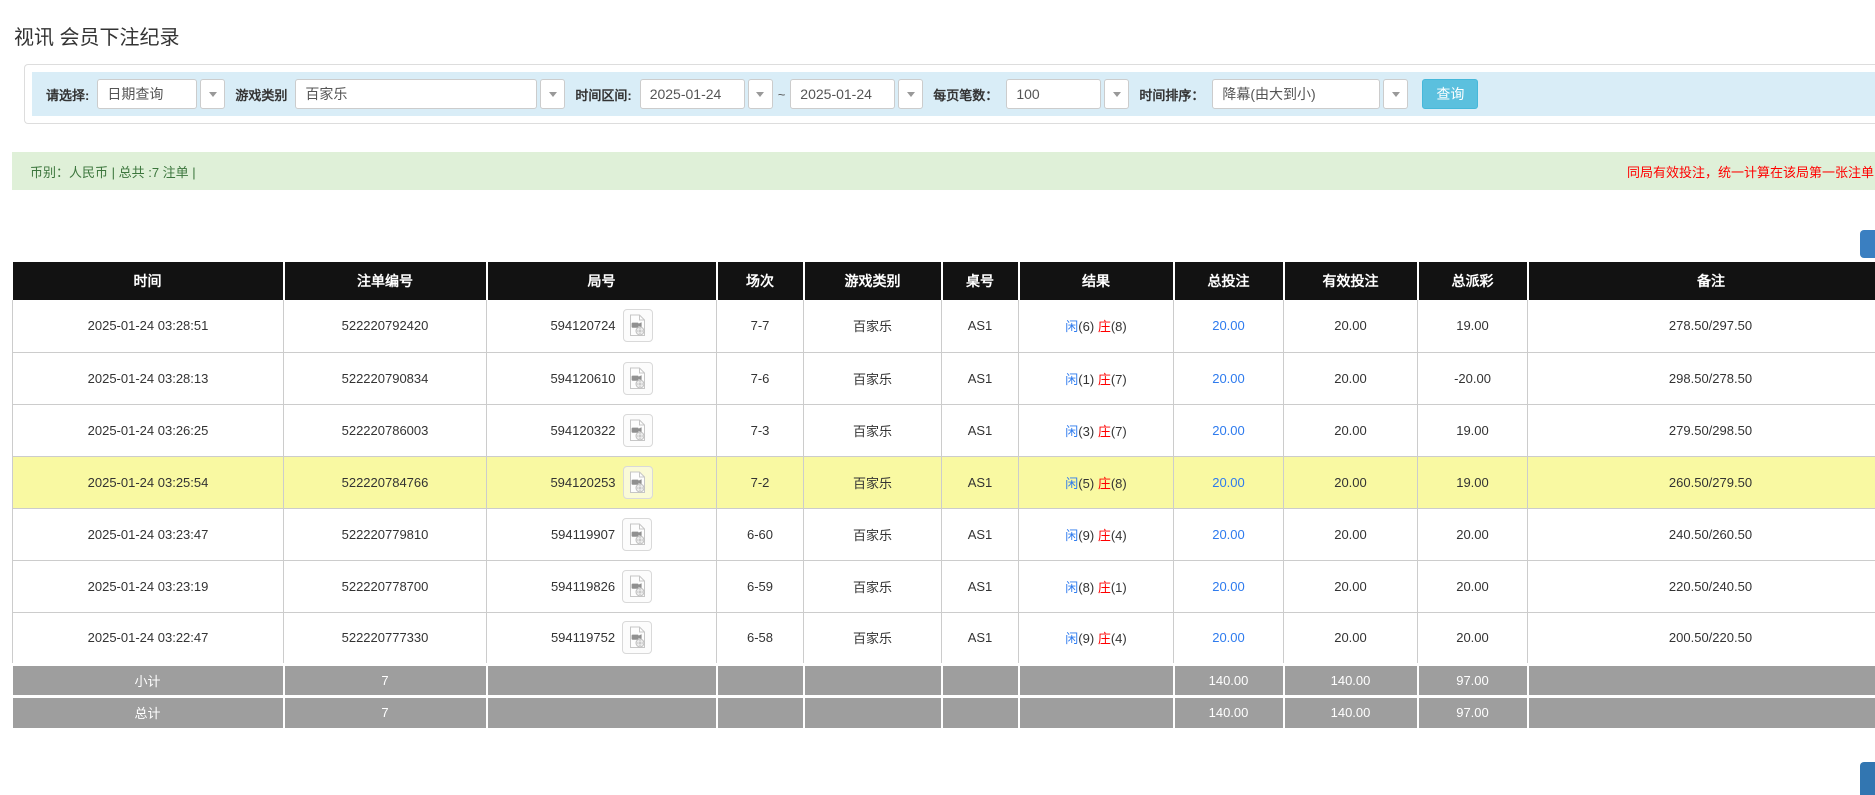 The image size is (1875, 795). What do you see at coordinates (385, 586) in the screenshot?
I see `cell-bet-id: 522220778700` at bounding box center [385, 586].